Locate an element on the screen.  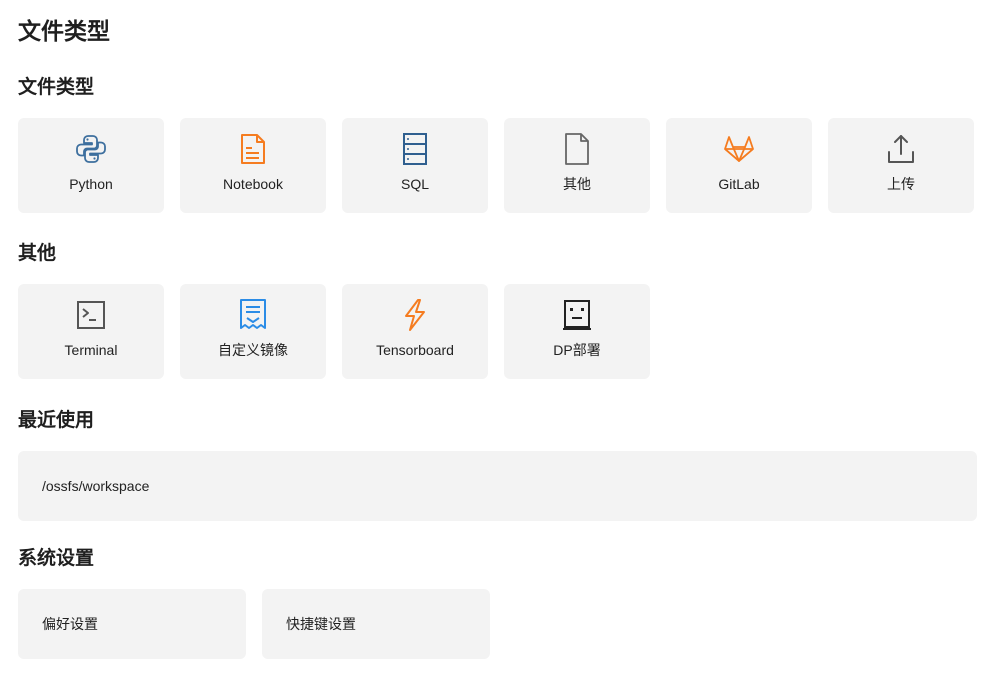
card-label: 自定义镜像 is located at coordinates (253, 350).